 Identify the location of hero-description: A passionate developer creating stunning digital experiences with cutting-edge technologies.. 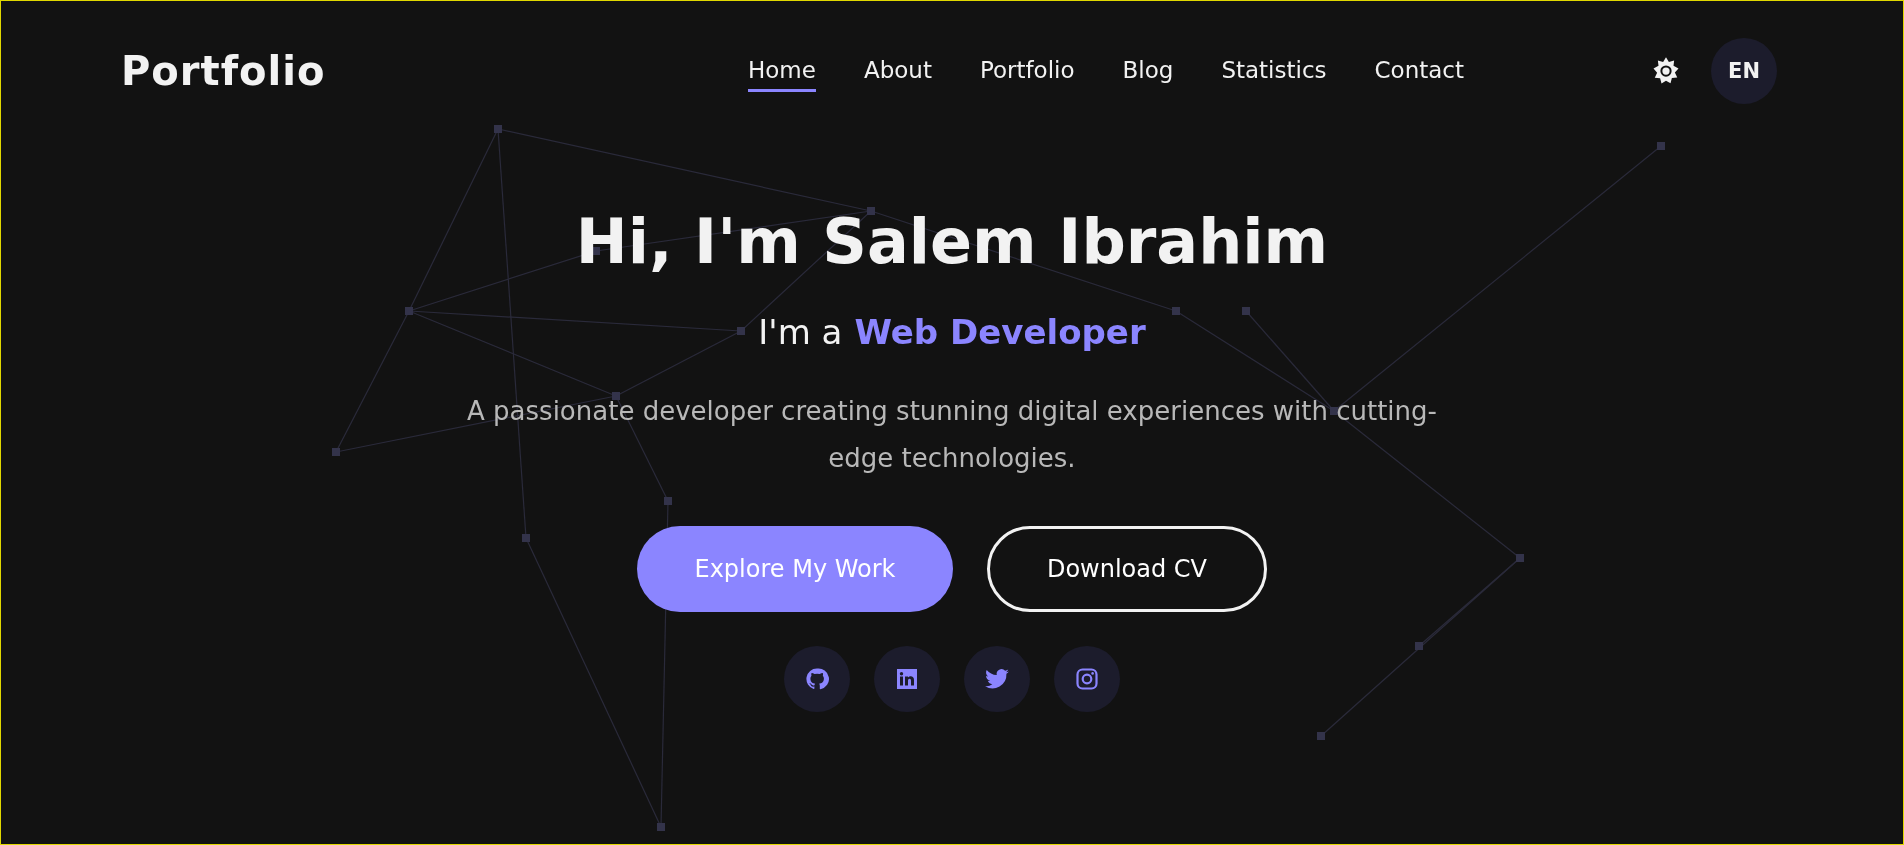
(952, 435).